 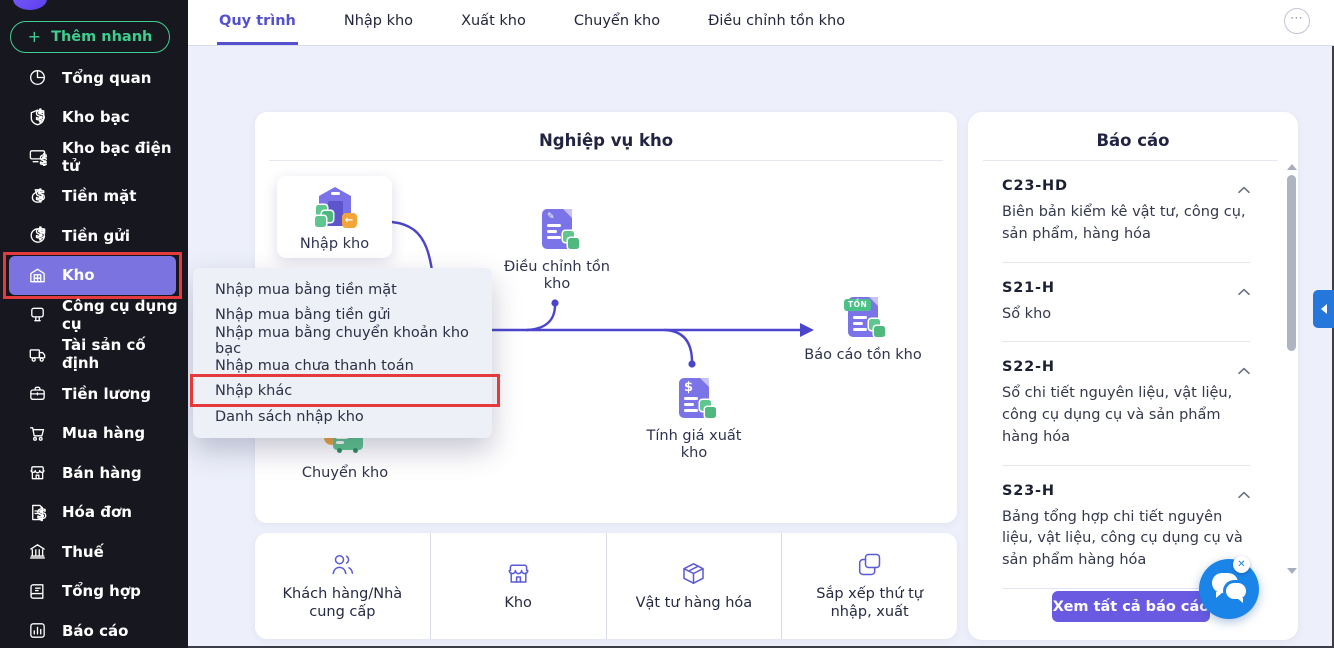 I want to click on chat-close-icon: ✕, so click(x=1241, y=564).